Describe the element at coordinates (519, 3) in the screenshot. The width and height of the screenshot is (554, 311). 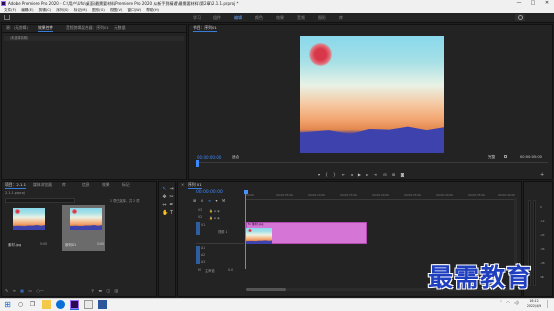
I see `minimize-button: —` at that location.